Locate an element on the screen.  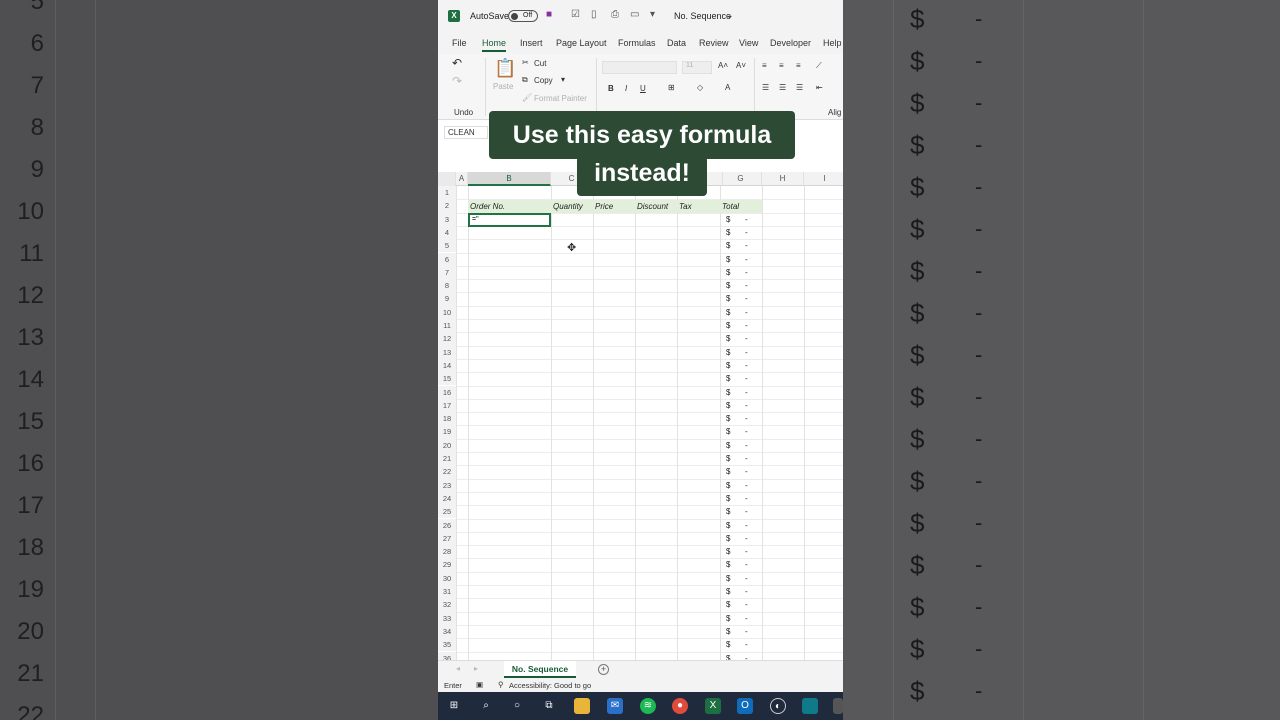
tab-formulas: Formulas is located at coordinates (637, 43).